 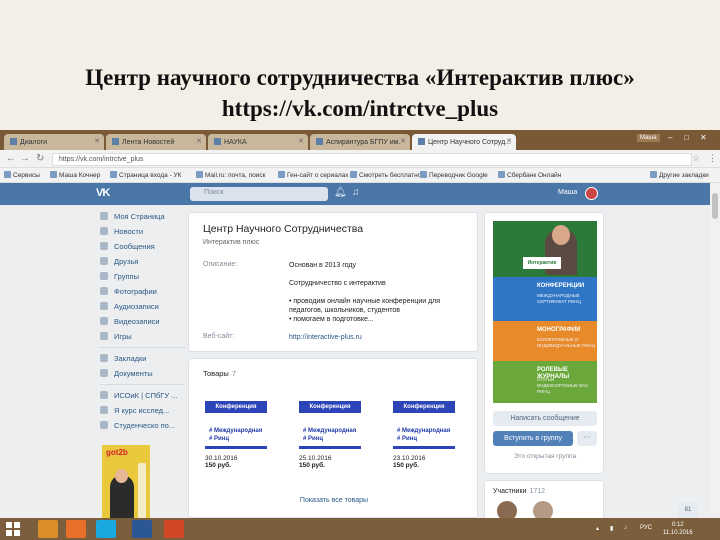 I want to click on friends-counter-tab: 81, so click(x=688, y=510).